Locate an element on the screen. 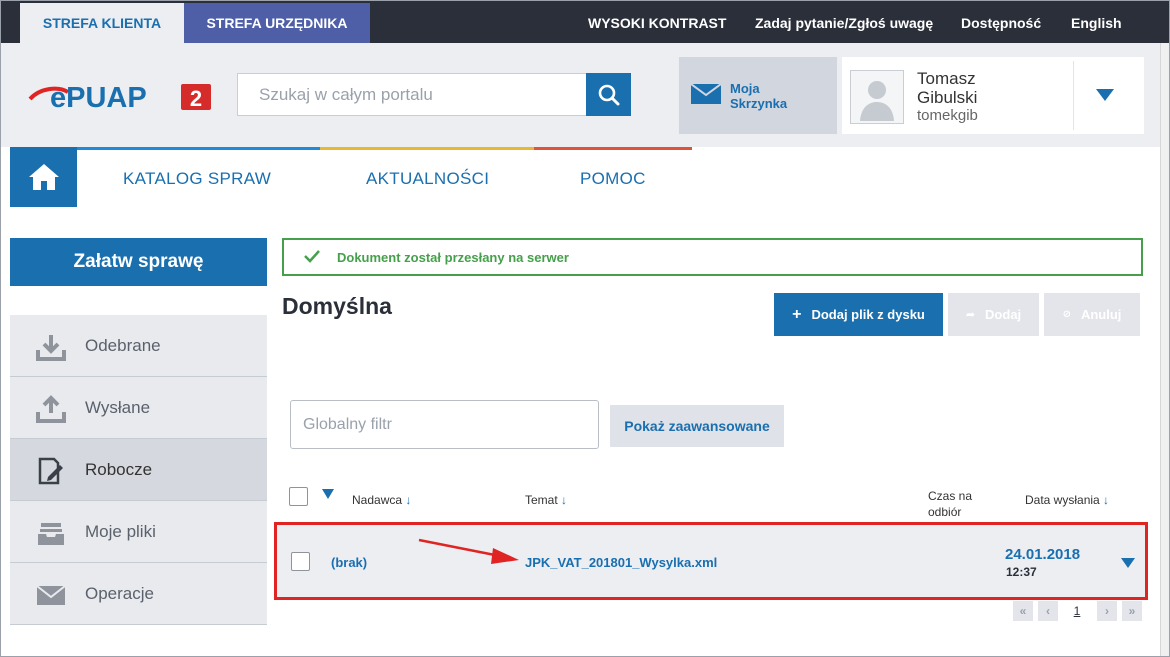 Image resolution: width=1170 pixels, height=657 pixels. language-link: English is located at coordinates (1096, 21).